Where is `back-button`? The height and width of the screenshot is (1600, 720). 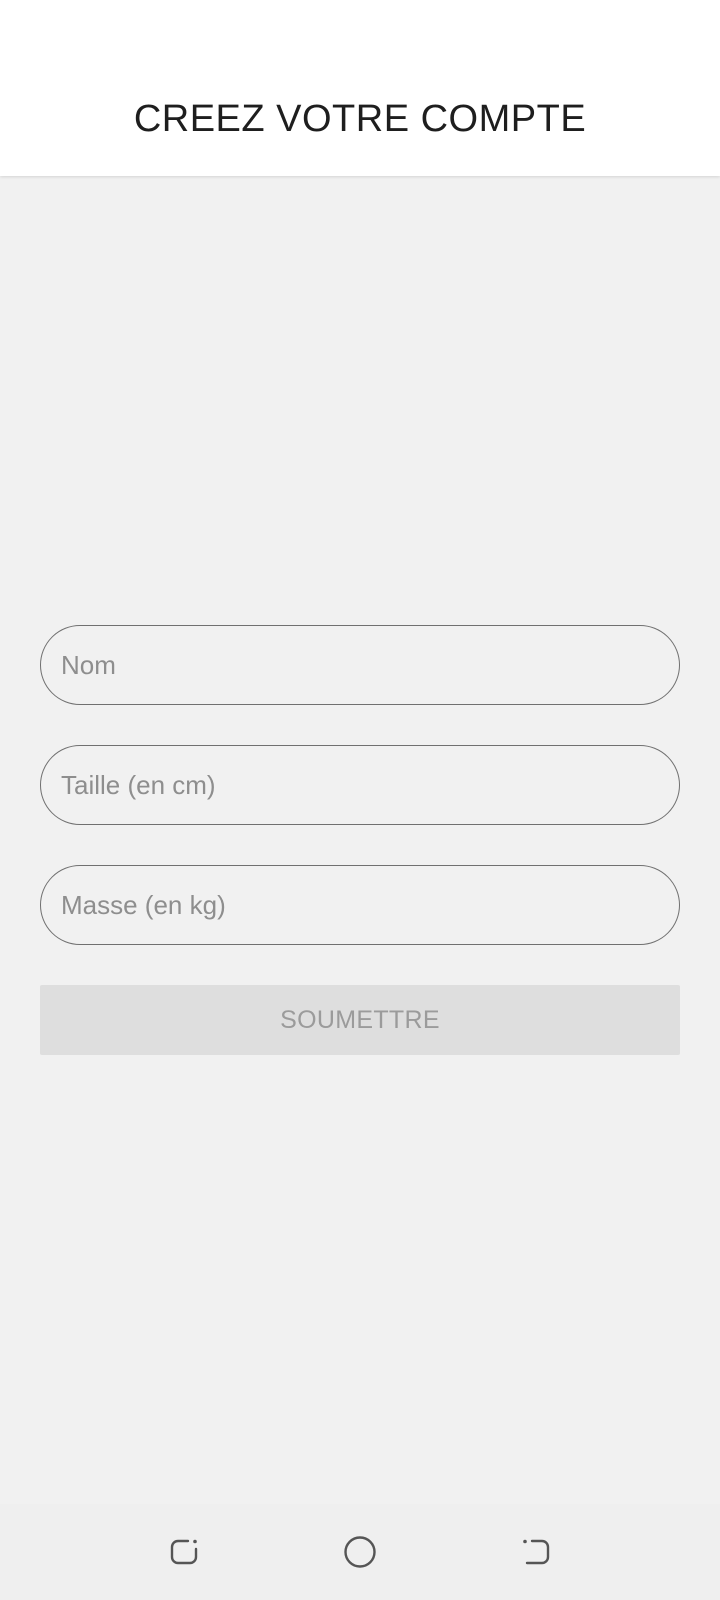 back-button is located at coordinates (536, 1552).